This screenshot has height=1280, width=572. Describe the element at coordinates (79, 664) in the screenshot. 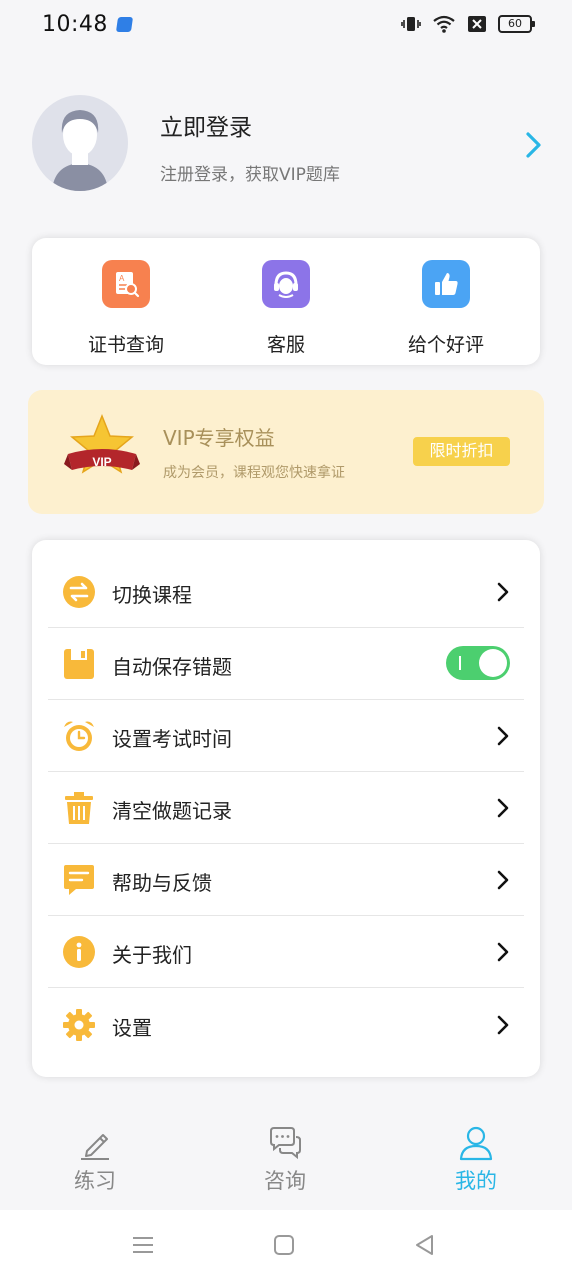

I see `save-icon` at that location.